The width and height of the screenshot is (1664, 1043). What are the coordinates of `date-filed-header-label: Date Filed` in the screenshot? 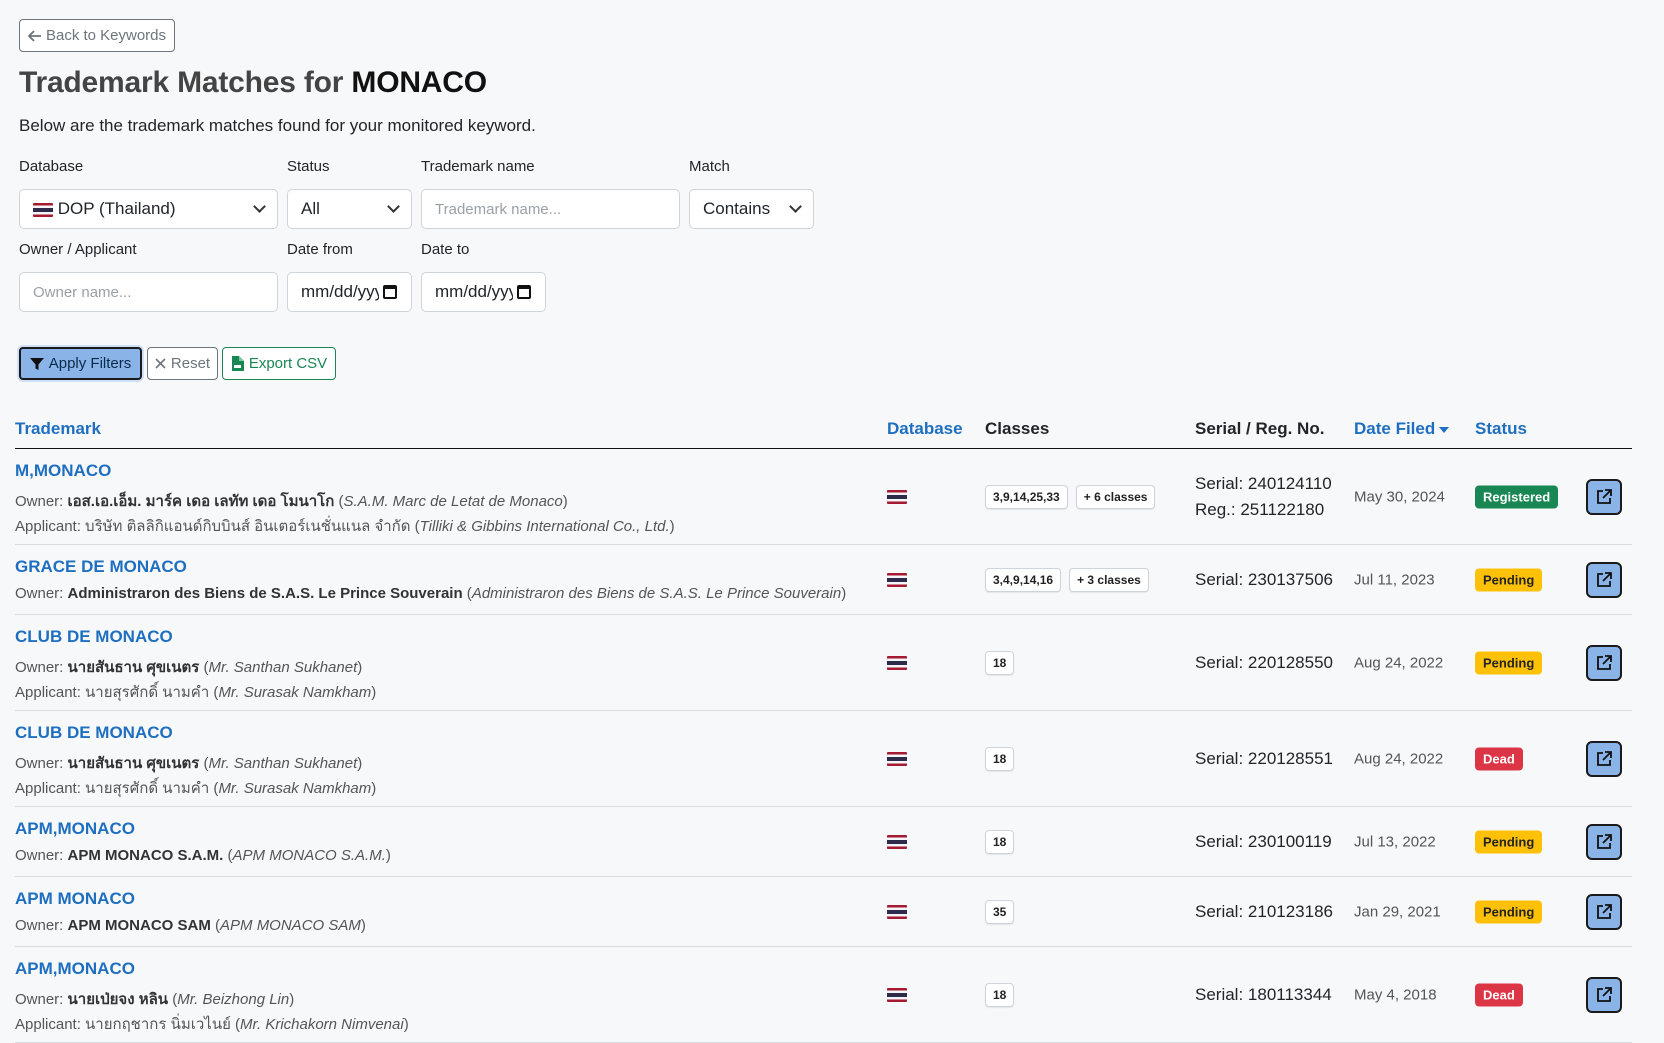 It's located at (1395, 428).